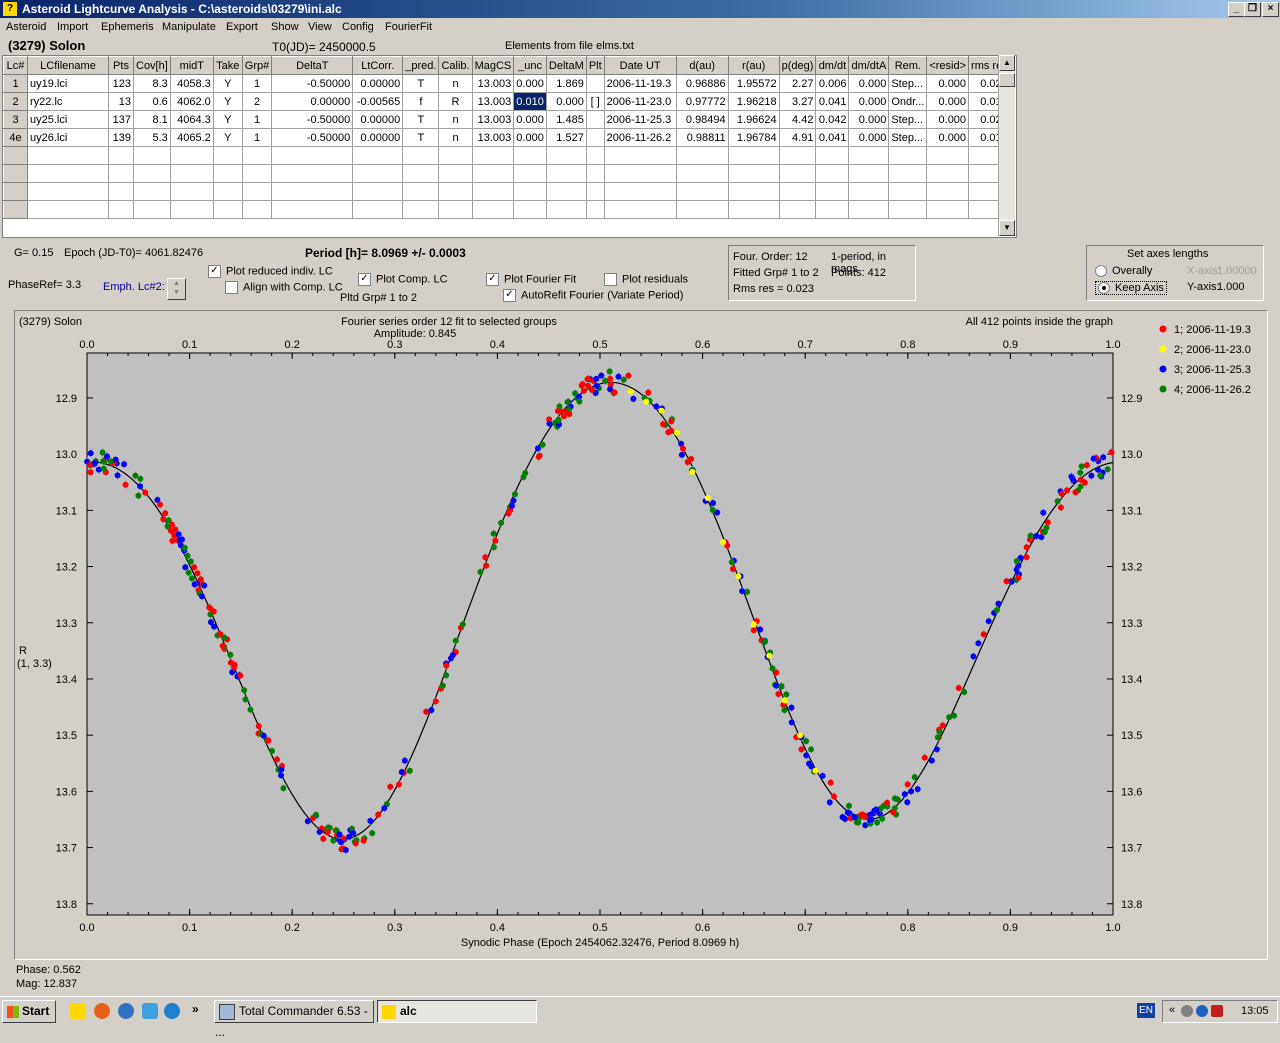 Image resolution: width=1280 pixels, height=1043 pixels. I want to click on menu-fourierfit: FourierFit, so click(408, 27).